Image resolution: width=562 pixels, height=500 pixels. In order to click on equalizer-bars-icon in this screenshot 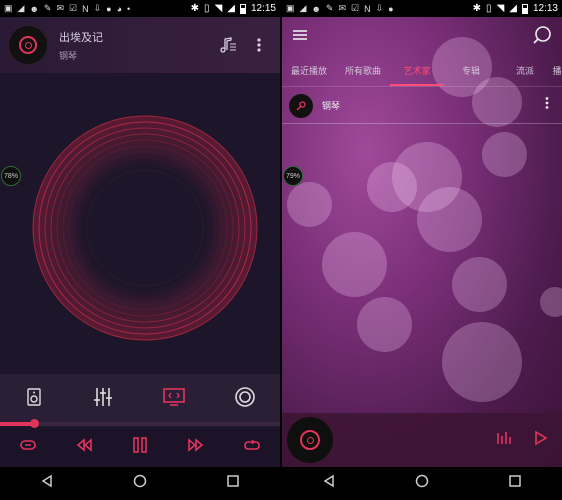, I will do `click(504, 440)`.